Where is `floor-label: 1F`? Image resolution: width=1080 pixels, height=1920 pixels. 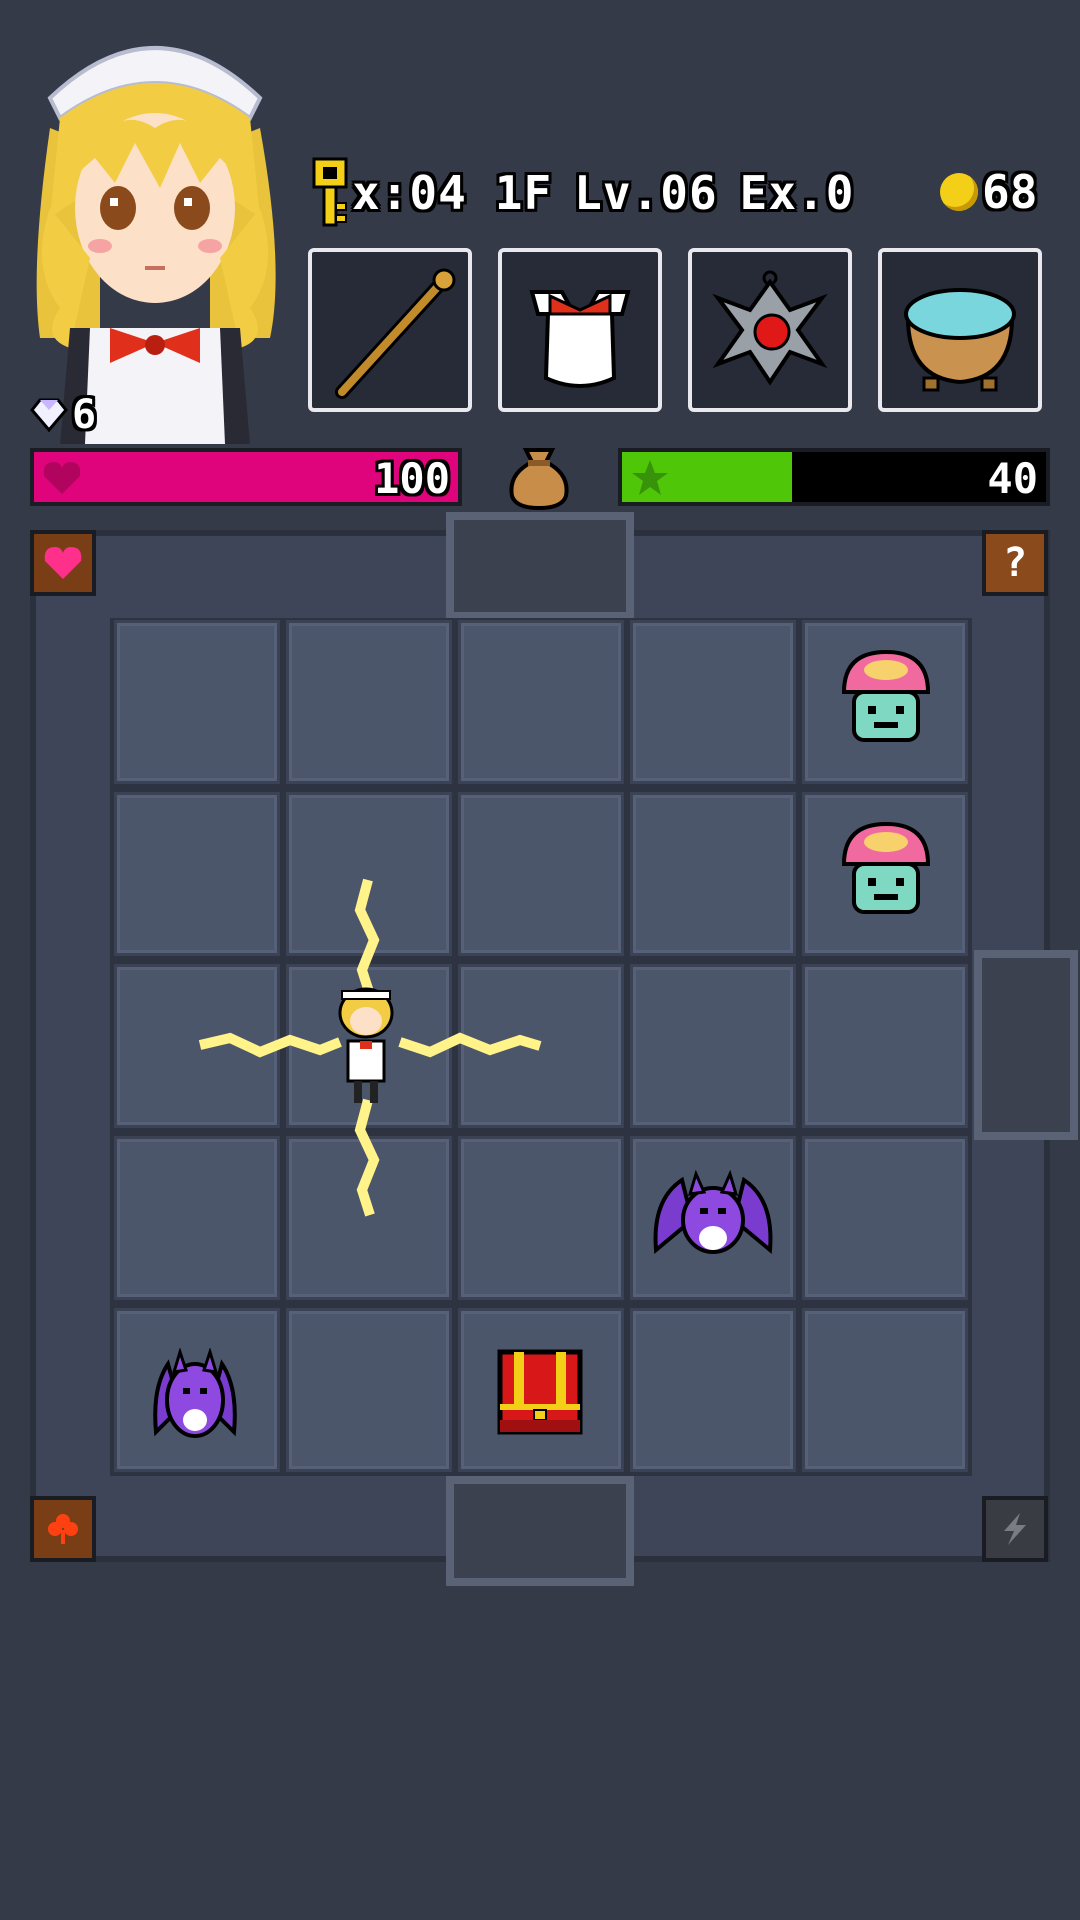 floor-label: 1F is located at coordinates (523, 193).